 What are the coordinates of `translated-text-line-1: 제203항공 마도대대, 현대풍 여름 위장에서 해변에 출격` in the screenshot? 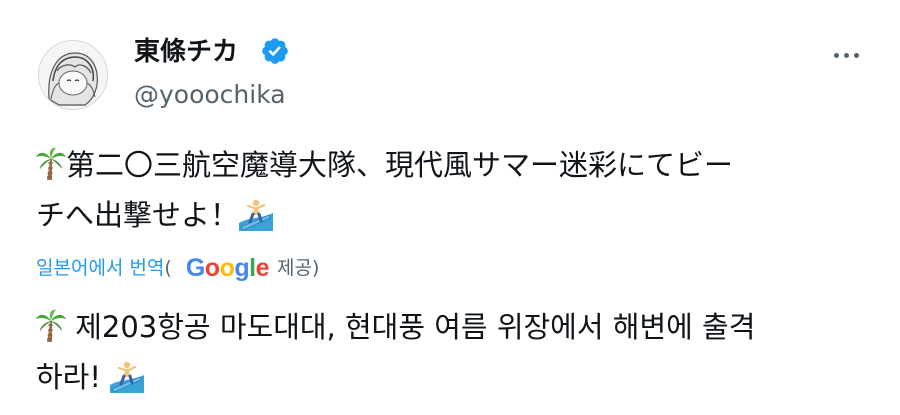 It's located at (395, 330).